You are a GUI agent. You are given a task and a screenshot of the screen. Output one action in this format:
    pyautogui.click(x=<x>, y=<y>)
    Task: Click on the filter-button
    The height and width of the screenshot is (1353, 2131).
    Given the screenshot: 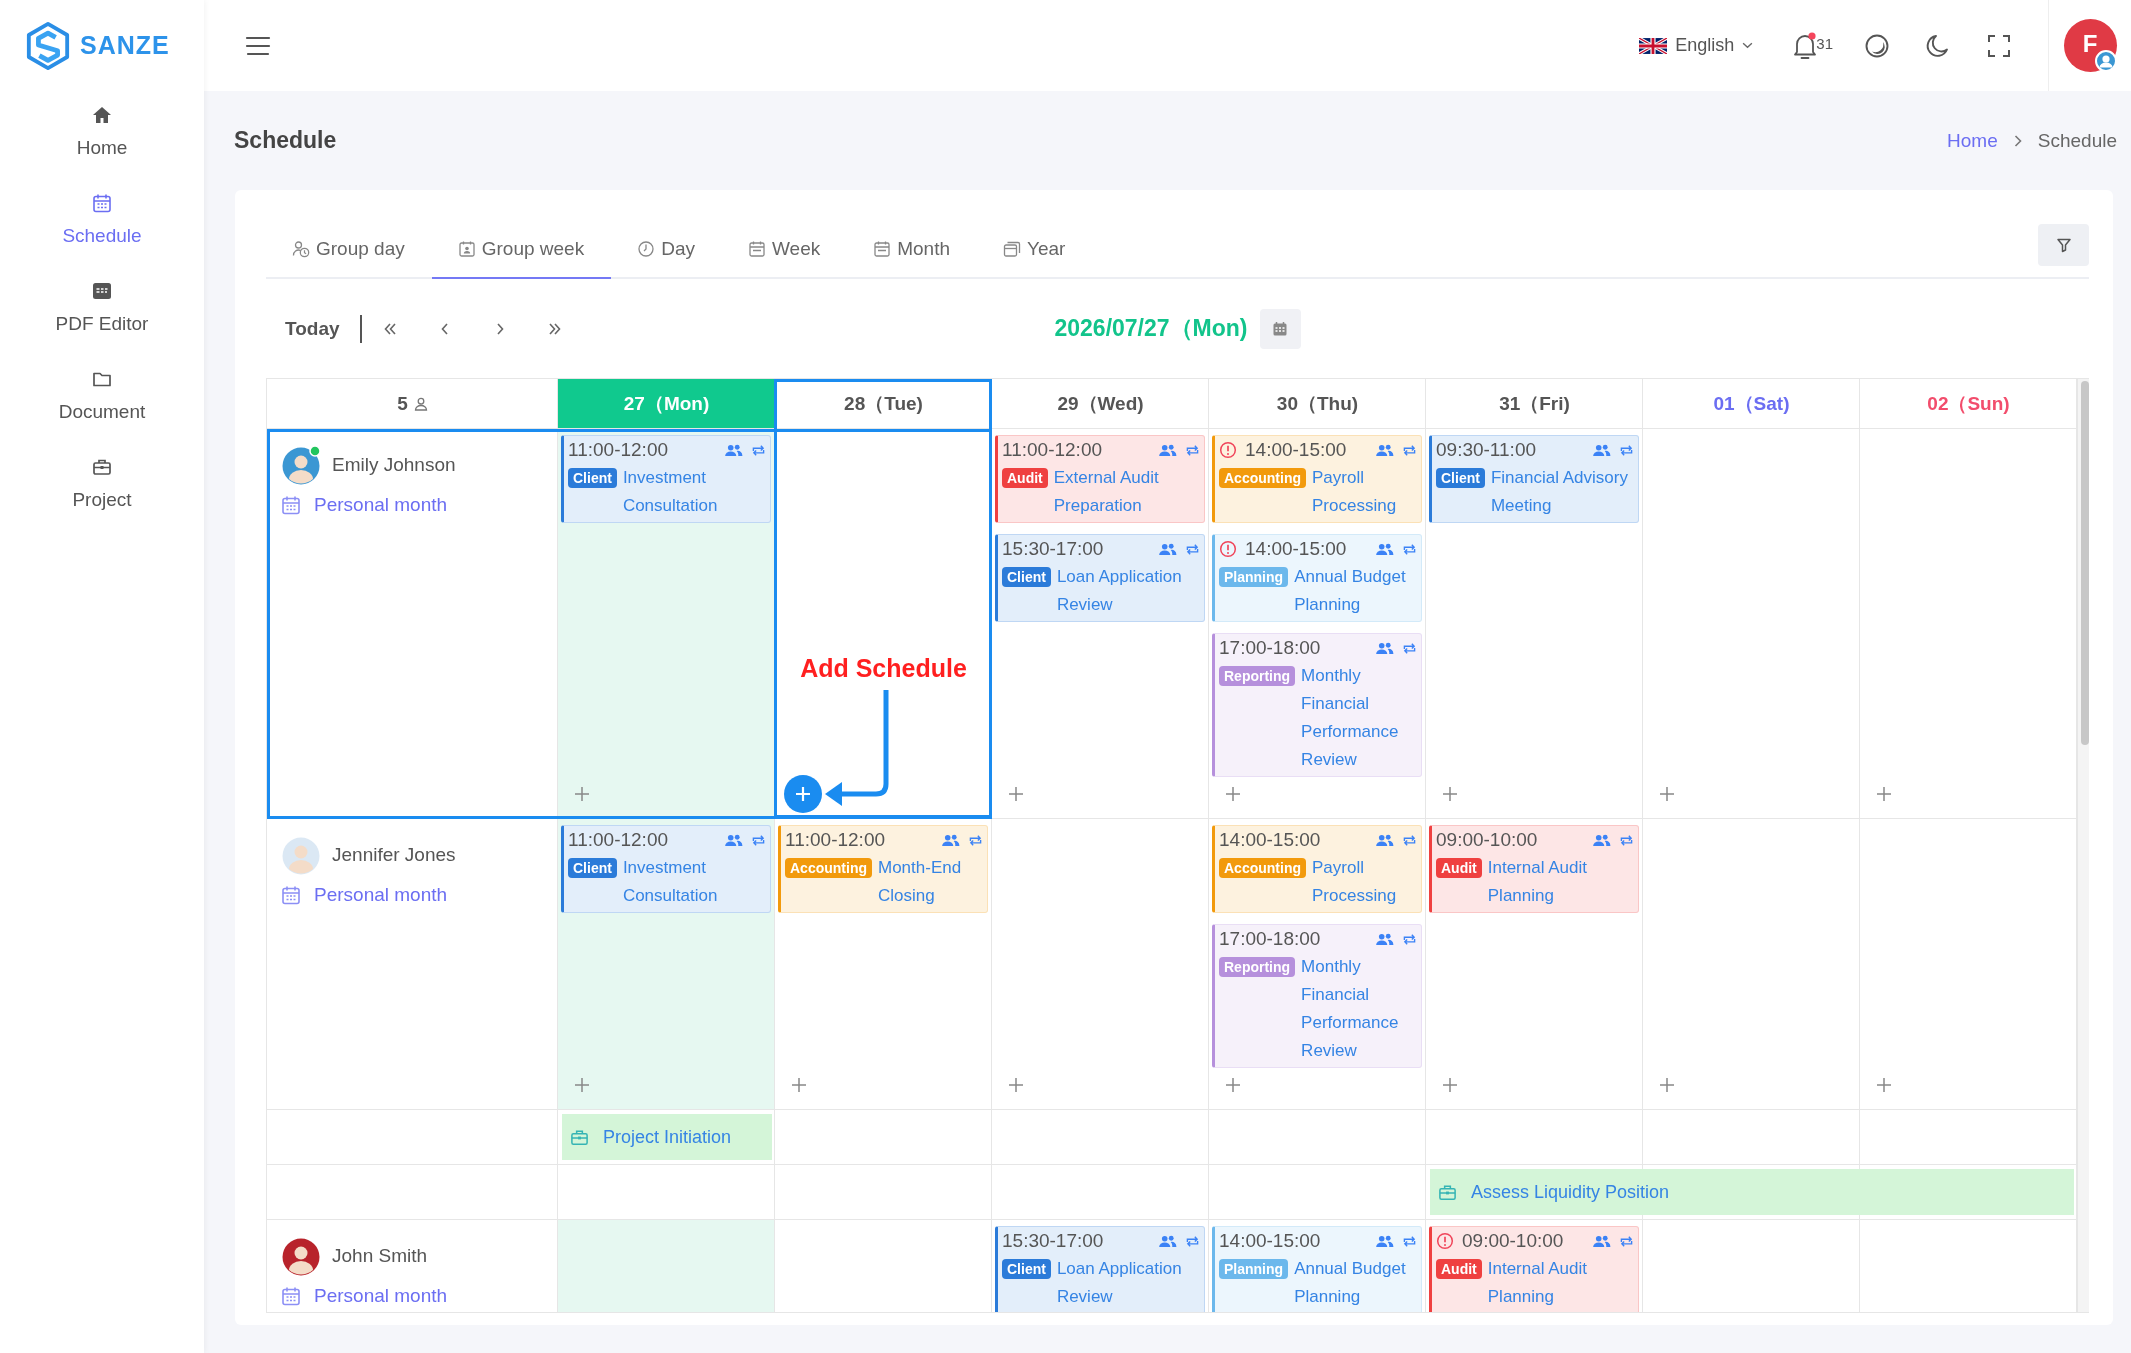 What is the action you would take?
    pyautogui.click(x=2063, y=244)
    